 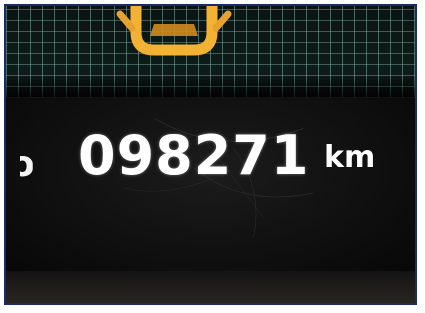 I want to click on car-door-open-icon, so click(x=174, y=31).